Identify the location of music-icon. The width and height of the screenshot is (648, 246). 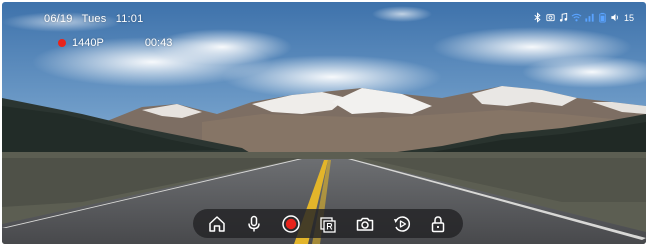
(563, 17).